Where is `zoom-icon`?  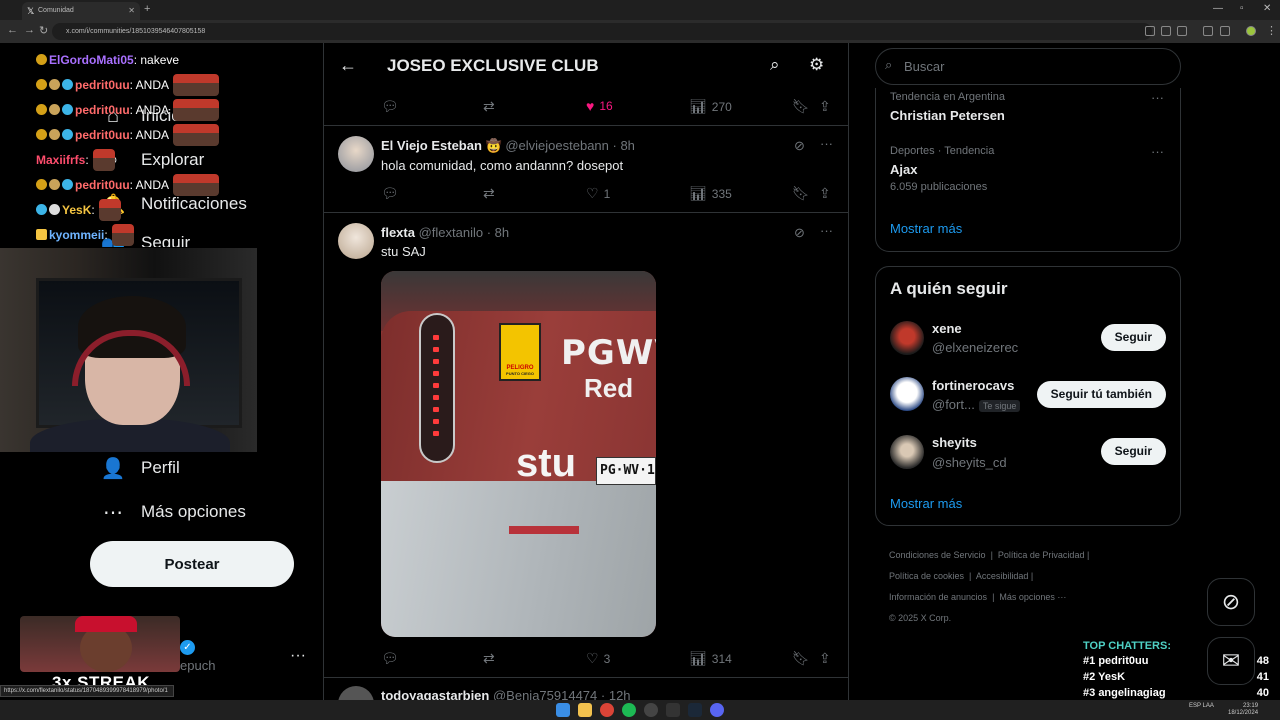
zoom-icon is located at coordinates (1150, 31).